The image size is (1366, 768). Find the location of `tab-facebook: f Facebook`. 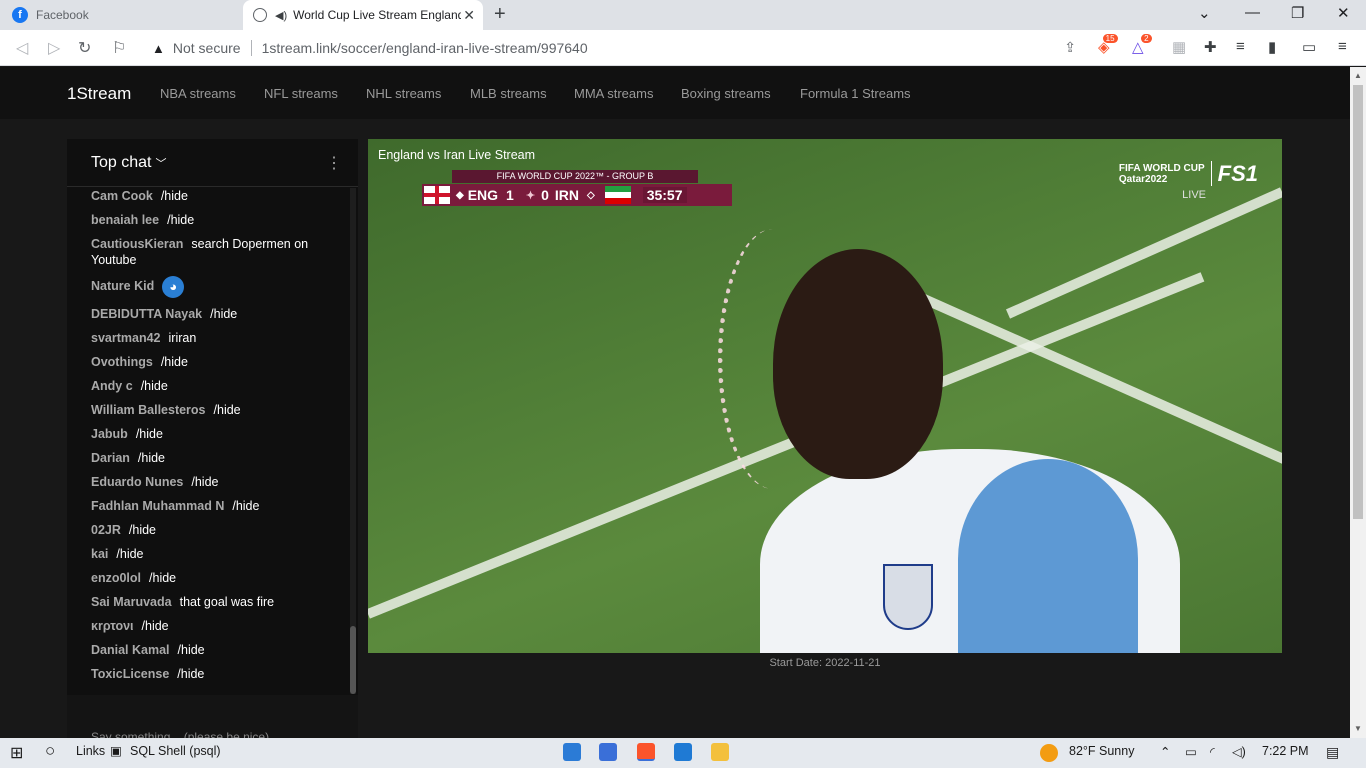

tab-facebook: f Facebook is located at coordinates (121, 15).